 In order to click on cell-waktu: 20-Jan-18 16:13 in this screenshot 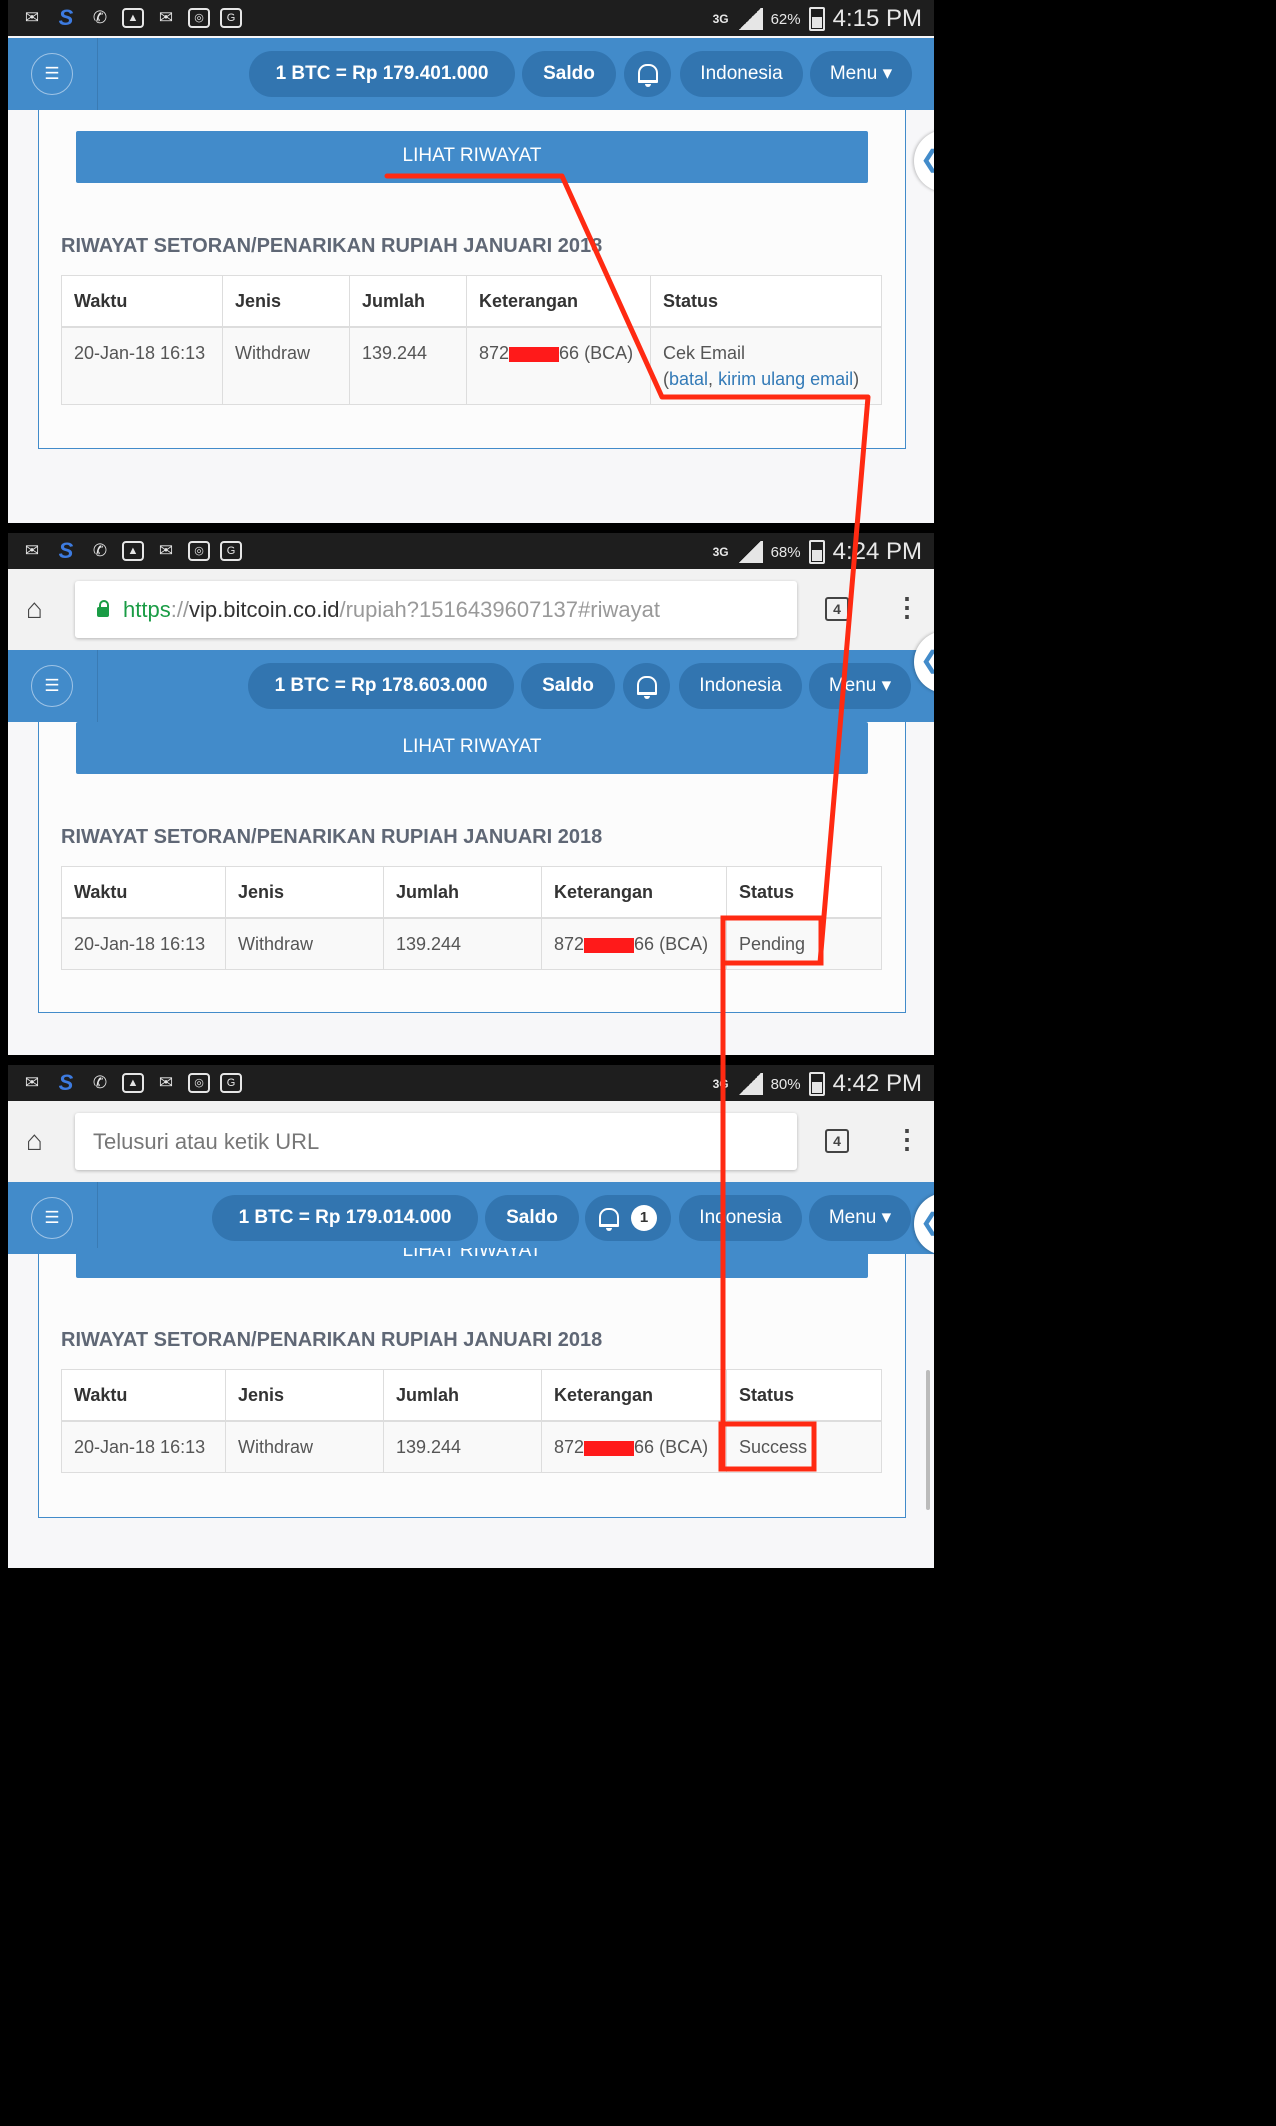, I will do `click(142, 365)`.